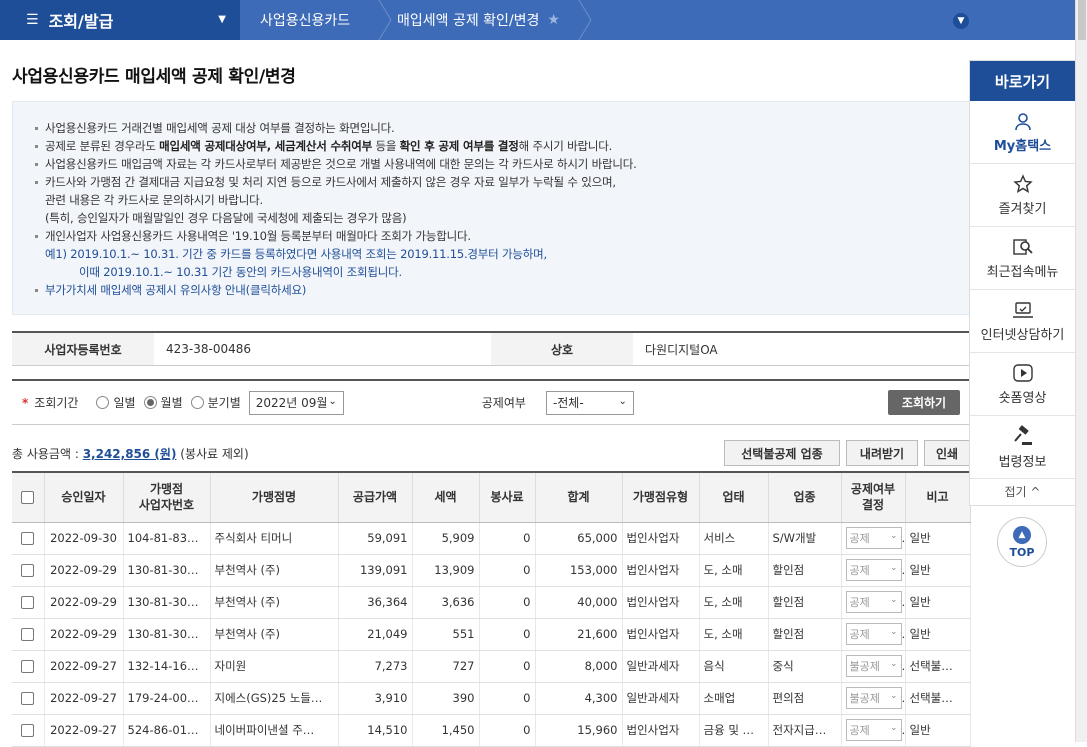 The width and height of the screenshot is (1087, 747). What do you see at coordinates (882, 453) in the screenshot?
I see `download-button: 내려받기` at bounding box center [882, 453].